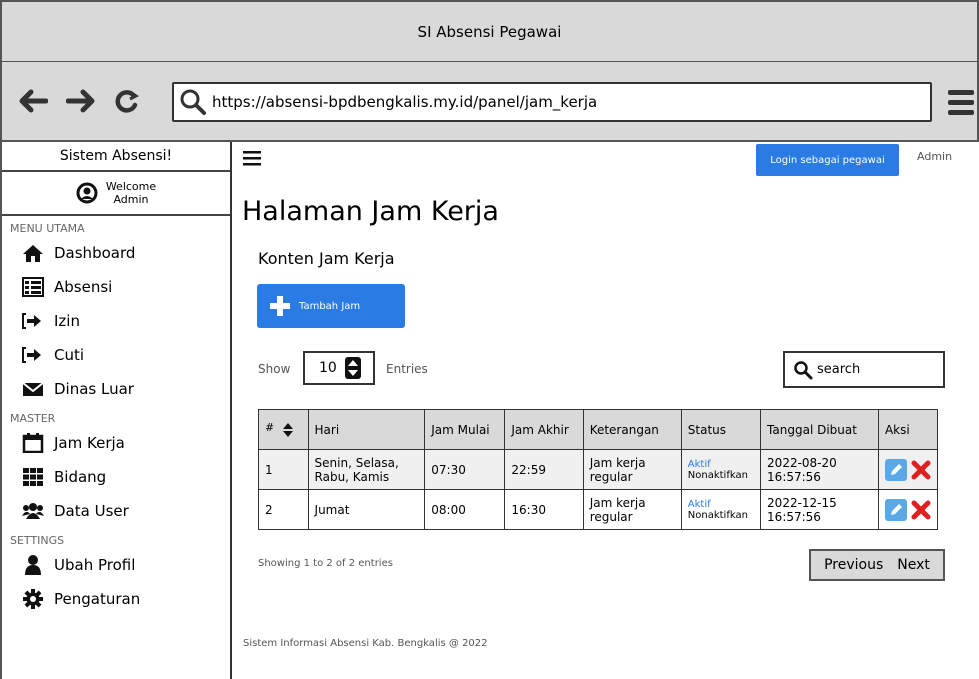 The width and height of the screenshot is (979, 679). What do you see at coordinates (465, 429) in the screenshot?
I see `column-header-jam-mulai: Jam Mulai` at bounding box center [465, 429].